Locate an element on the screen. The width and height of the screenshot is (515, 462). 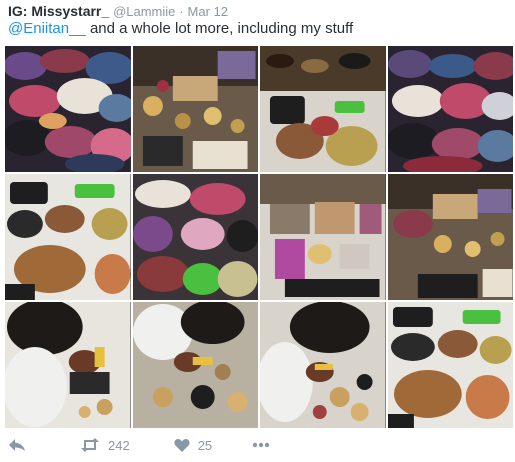
mention-link: @Eniitan__ is located at coordinates (47, 28).